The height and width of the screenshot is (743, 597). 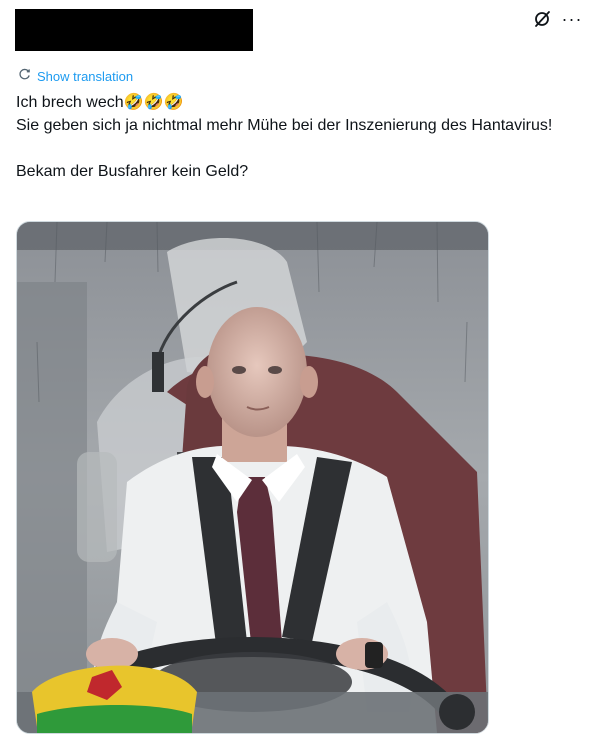 What do you see at coordinates (296, 148) in the screenshot?
I see `post-text-line` at bounding box center [296, 148].